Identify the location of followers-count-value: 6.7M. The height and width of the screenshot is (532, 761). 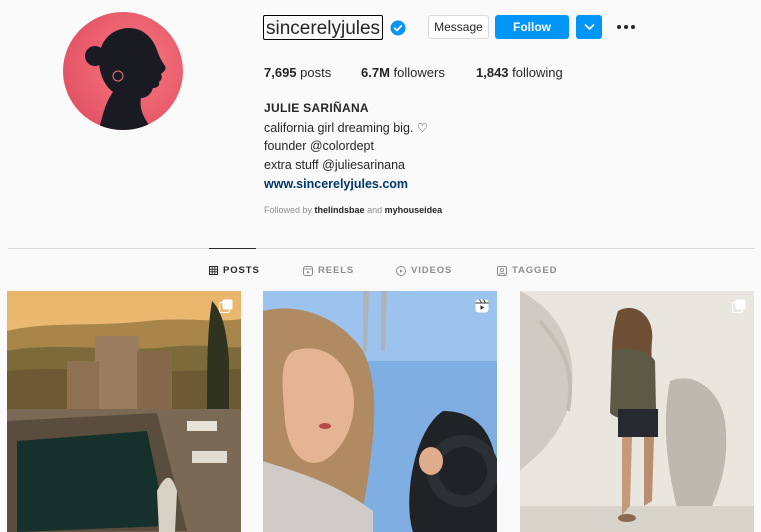
(375, 72).